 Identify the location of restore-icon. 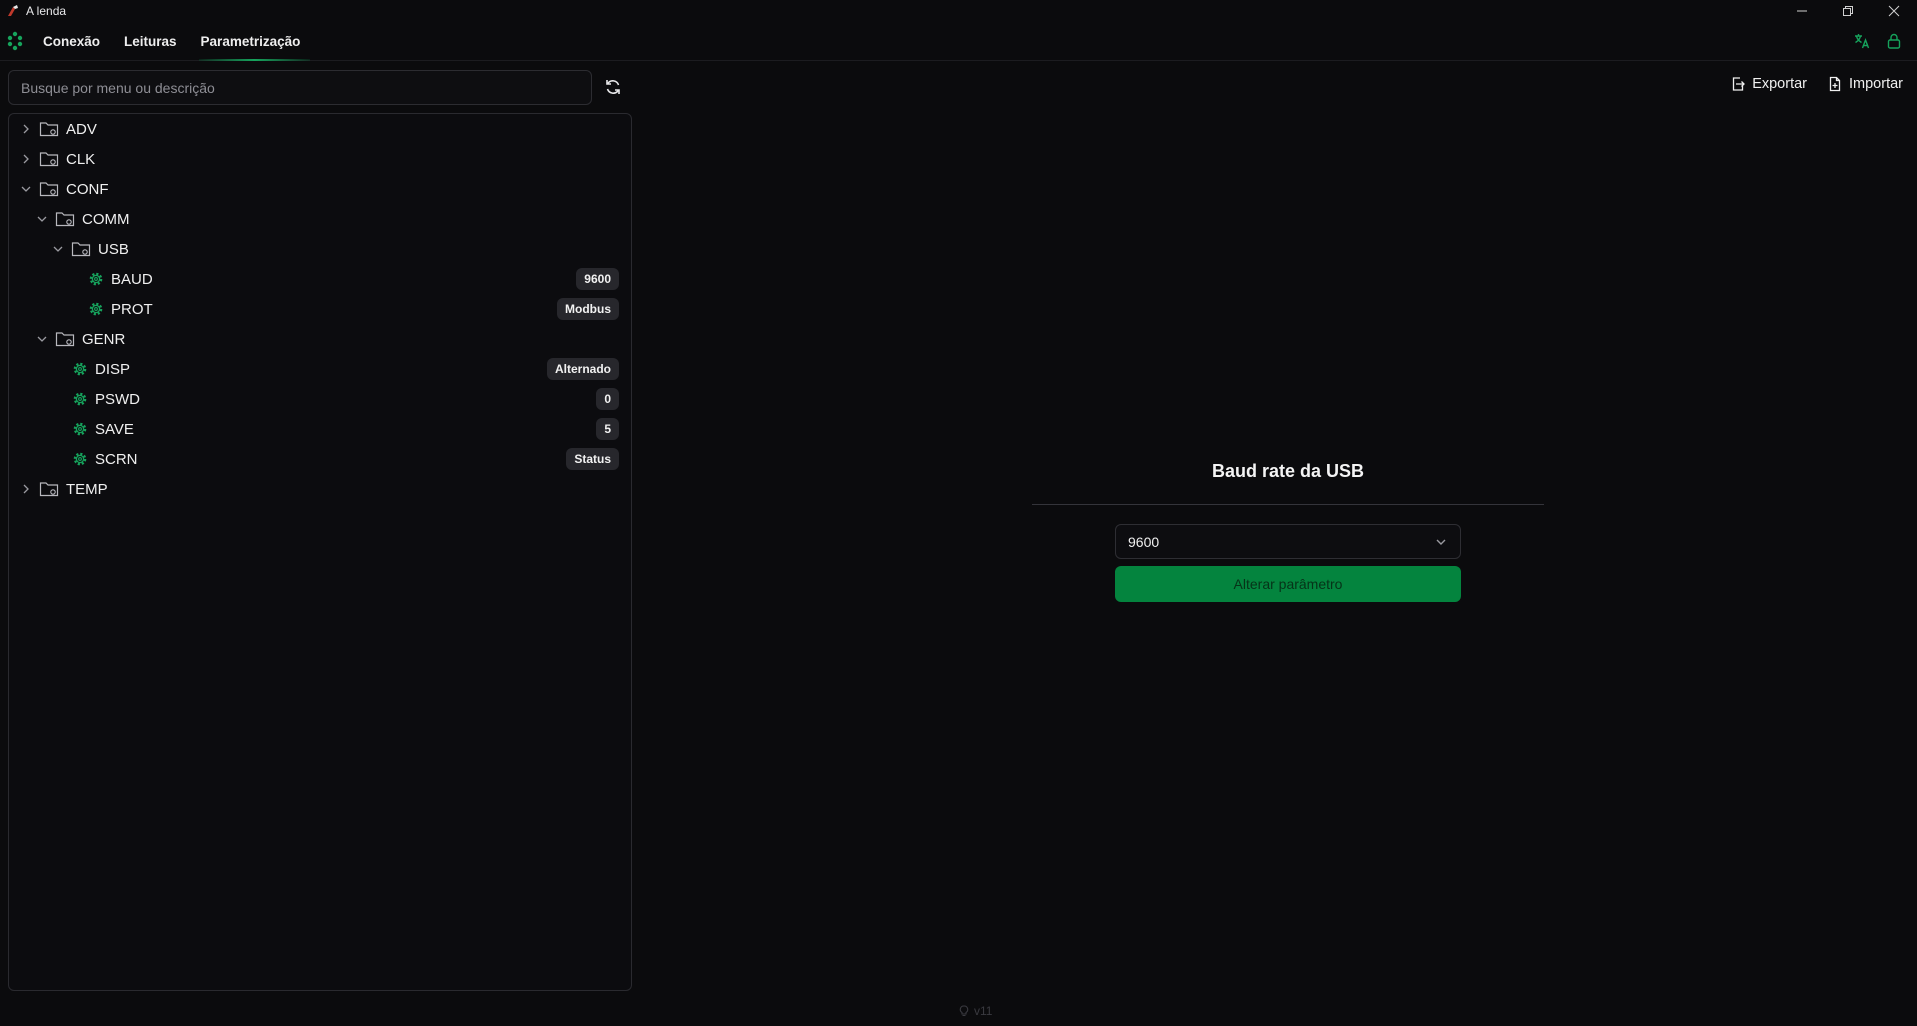
(1848, 11).